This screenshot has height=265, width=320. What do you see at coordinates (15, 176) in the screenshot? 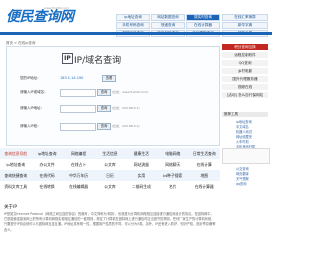
I see `category-link: 查询快捷查询` at bounding box center [15, 176].